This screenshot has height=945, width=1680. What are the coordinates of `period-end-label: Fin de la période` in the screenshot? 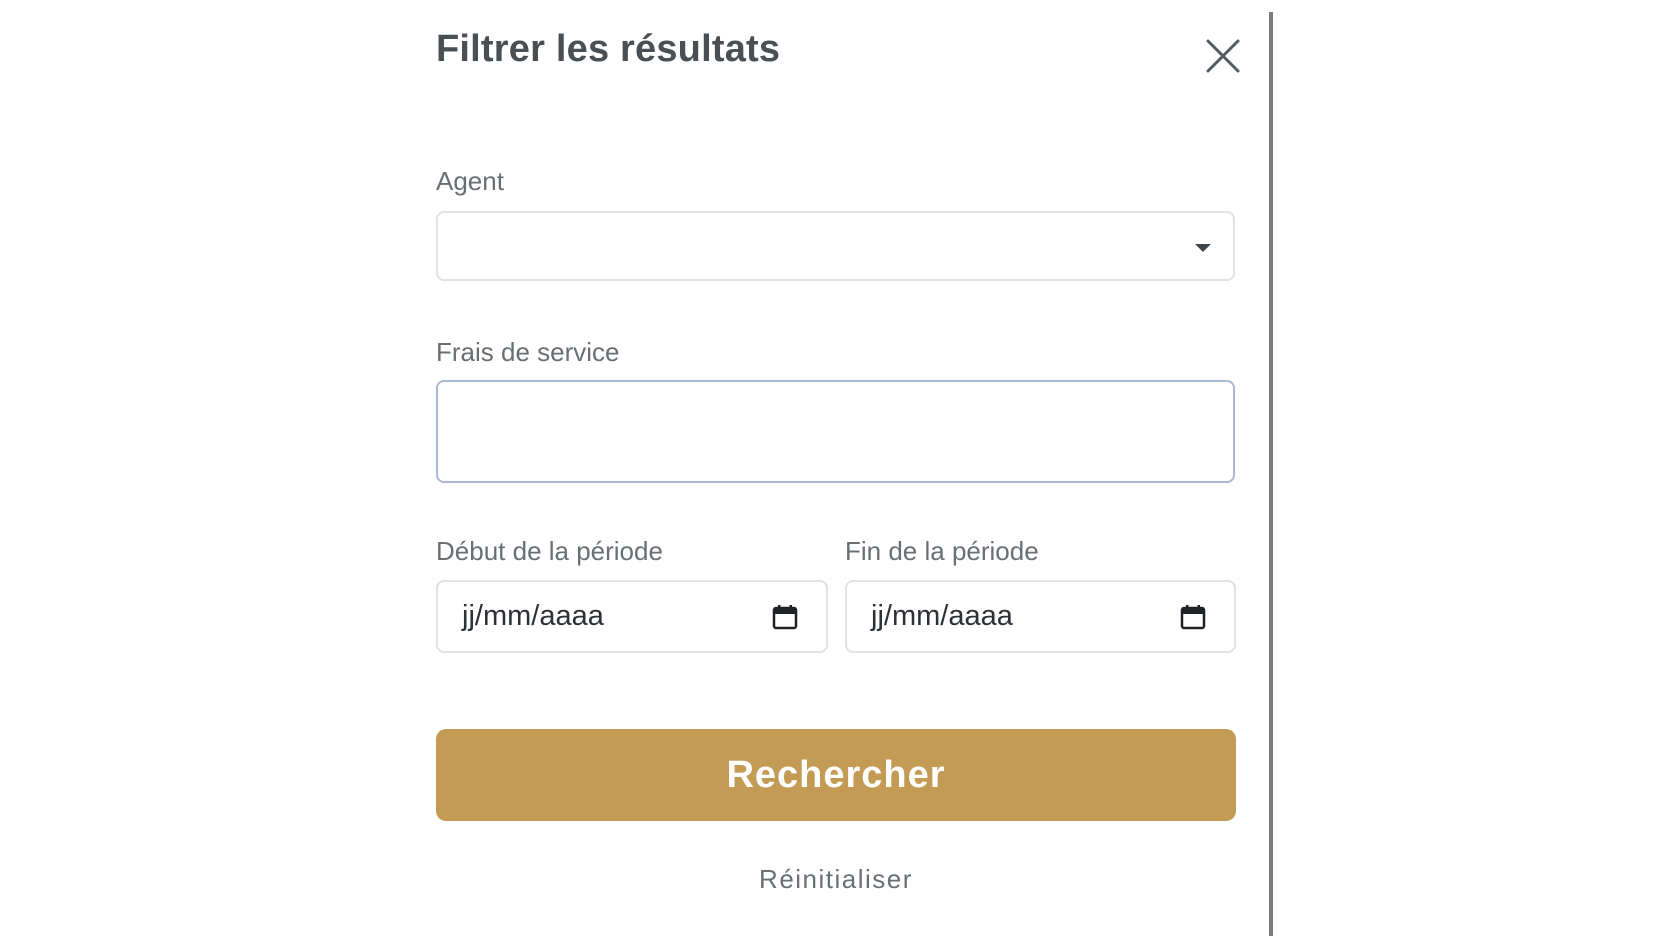 It's located at (942, 551).